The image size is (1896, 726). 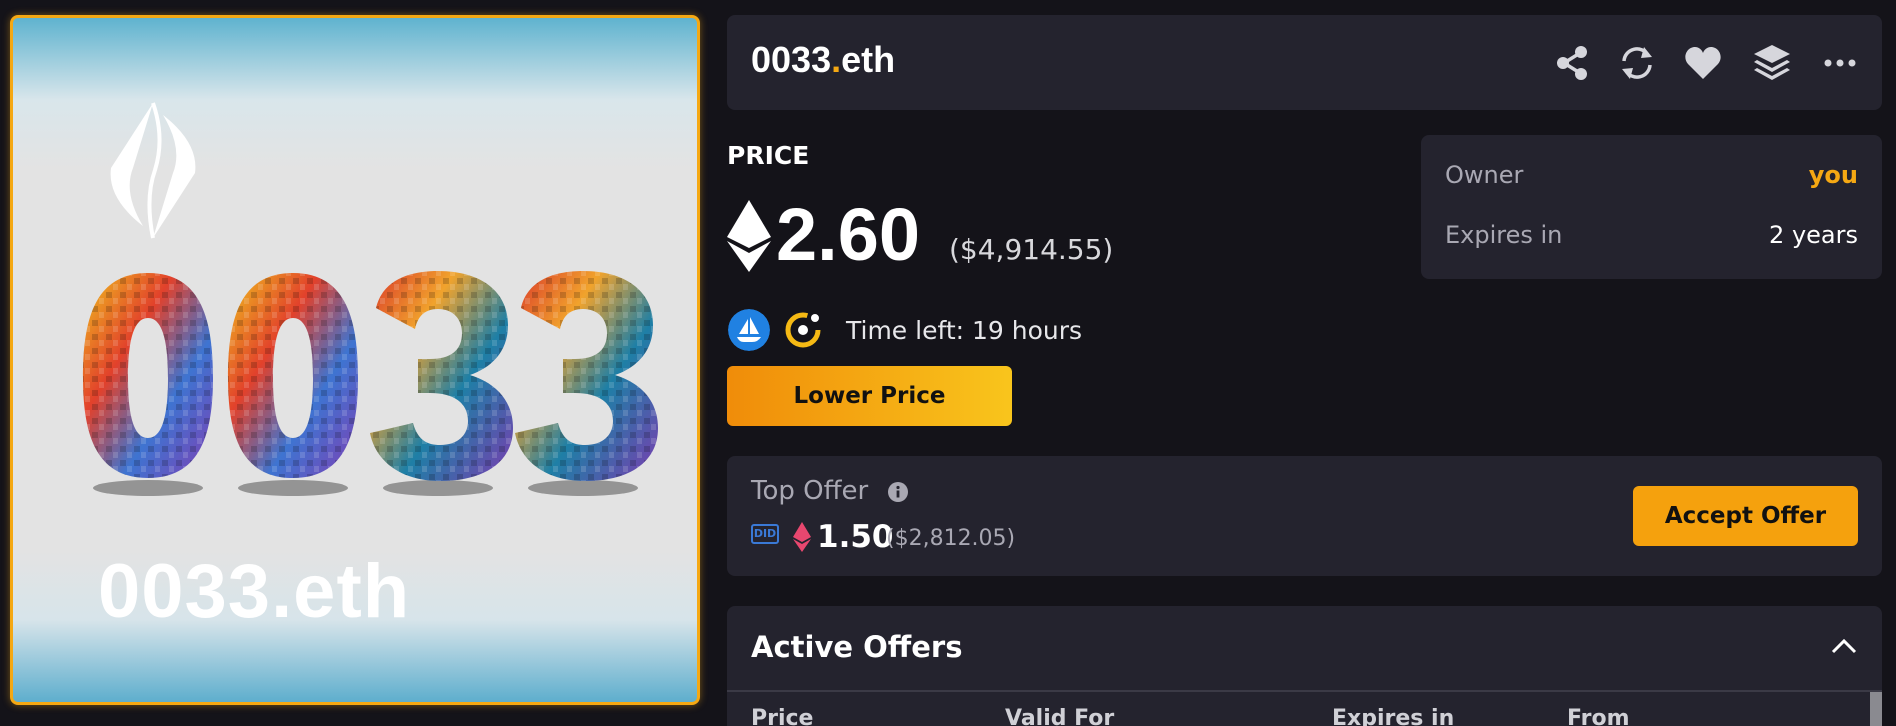 What do you see at coordinates (1059, 716) in the screenshot?
I see `col-header-valid-for: Valid For` at bounding box center [1059, 716].